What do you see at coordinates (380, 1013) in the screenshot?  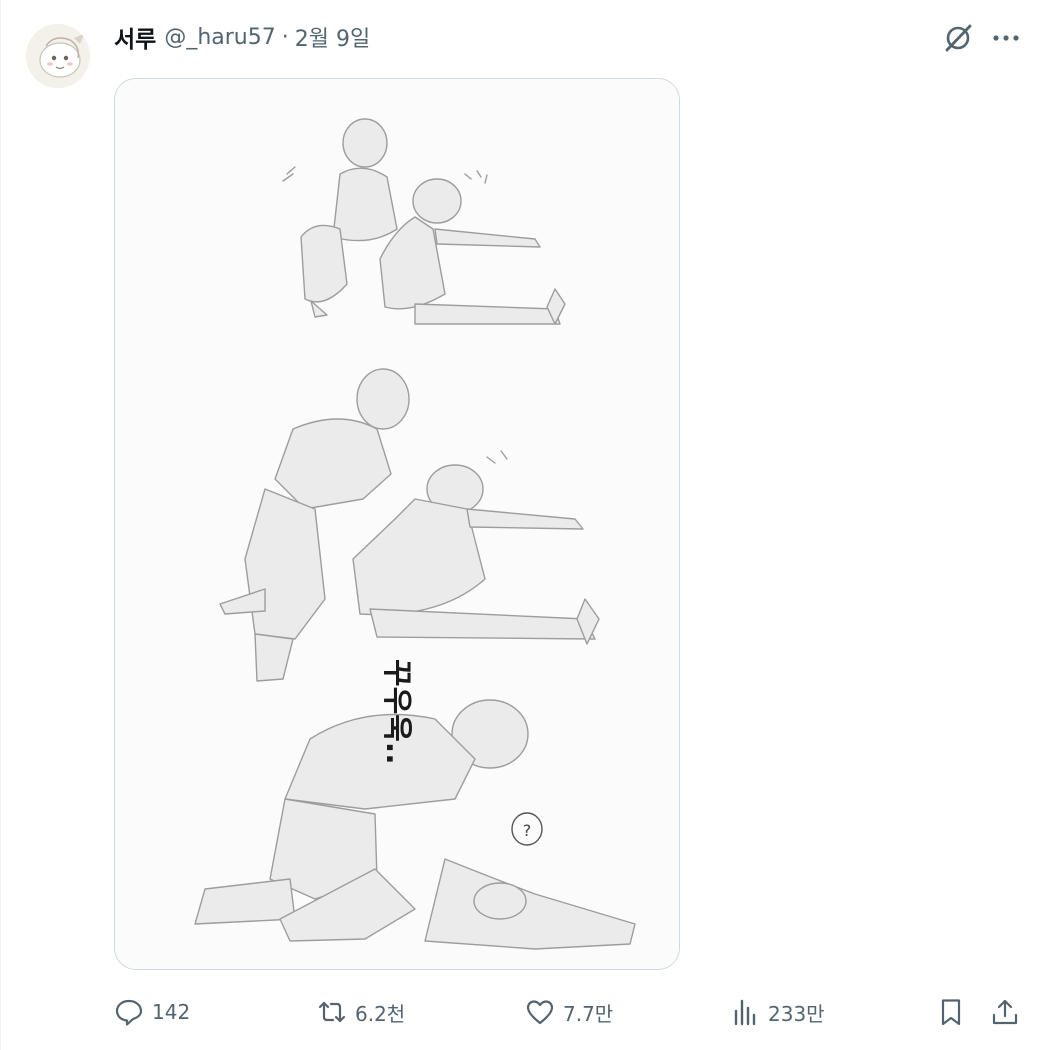 I see `retweet-count: 6.2천` at bounding box center [380, 1013].